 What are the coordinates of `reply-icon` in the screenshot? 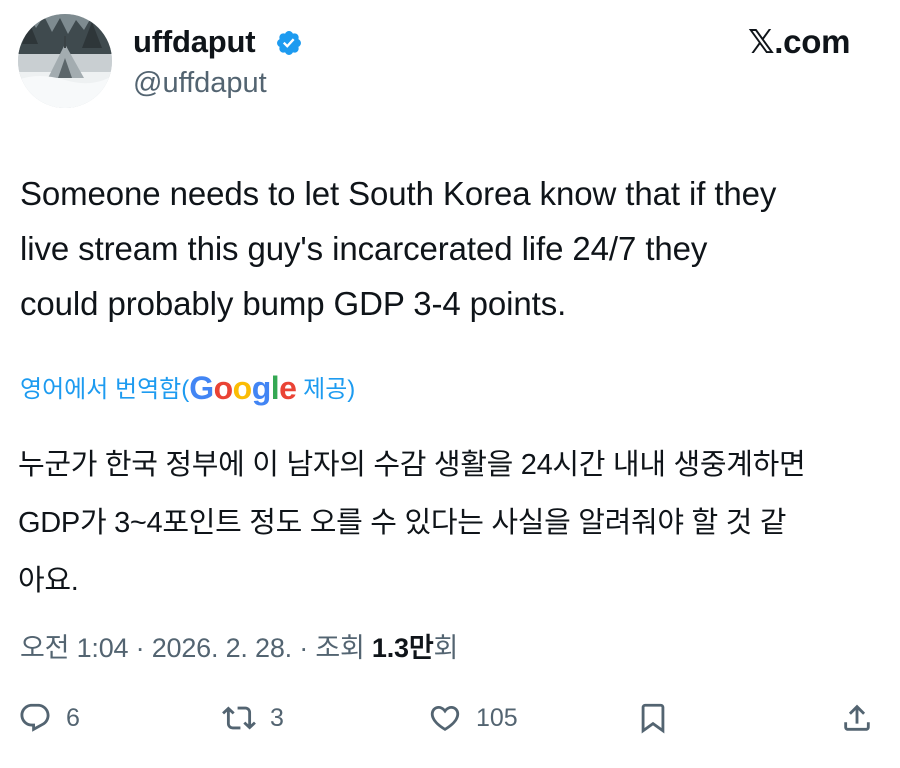 It's located at (35, 717).